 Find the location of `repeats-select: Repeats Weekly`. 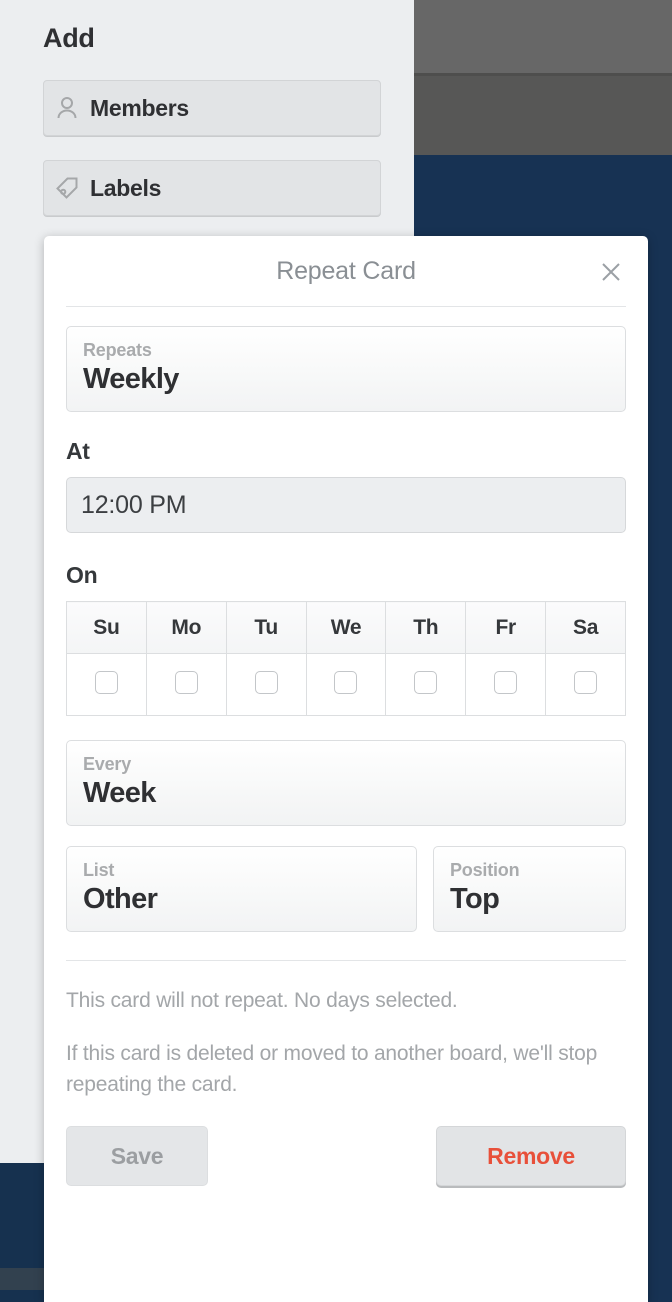

repeats-select: Repeats Weekly is located at coordinates (346, 369).